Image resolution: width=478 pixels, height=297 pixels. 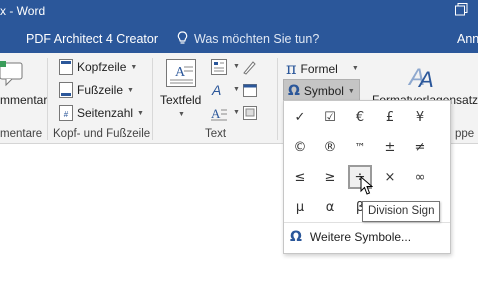 What do you see at coordinates (330, 147) in the screenshot?
I see `symbol-cell: ®` at bounding box center [330, 147].